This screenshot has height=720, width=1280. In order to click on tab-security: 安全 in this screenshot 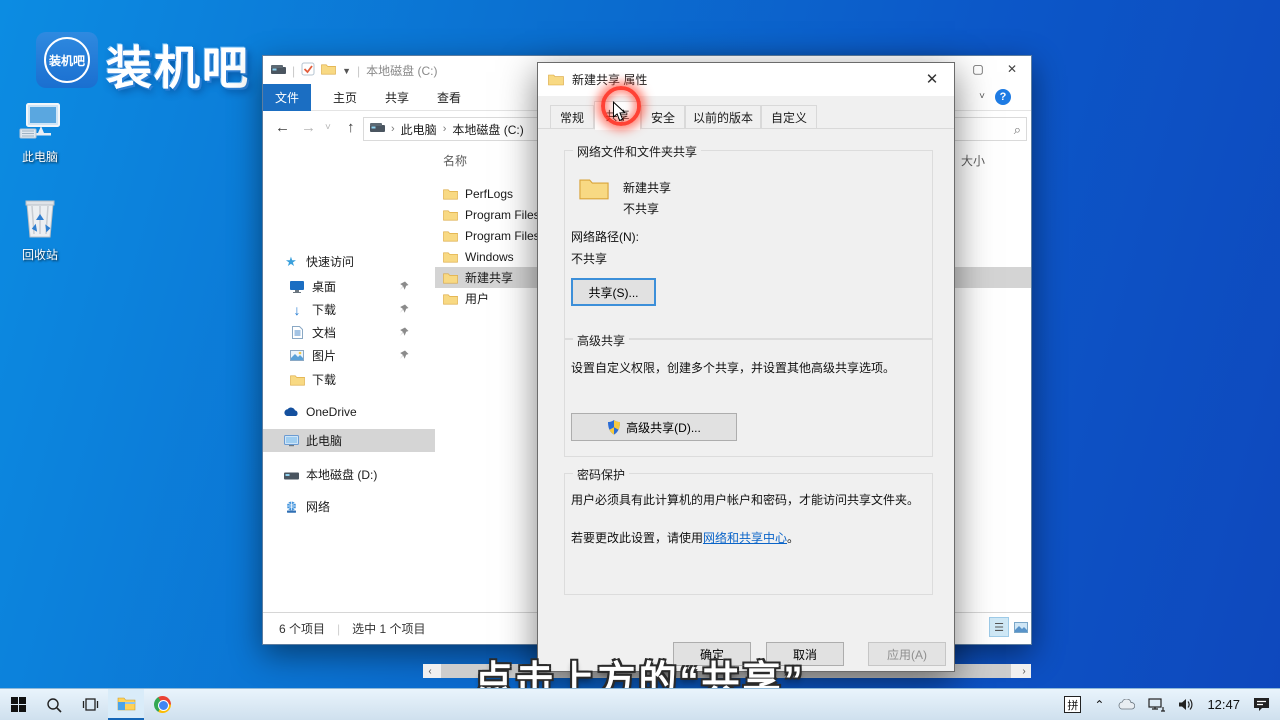, I will do `click(663, 117)`.